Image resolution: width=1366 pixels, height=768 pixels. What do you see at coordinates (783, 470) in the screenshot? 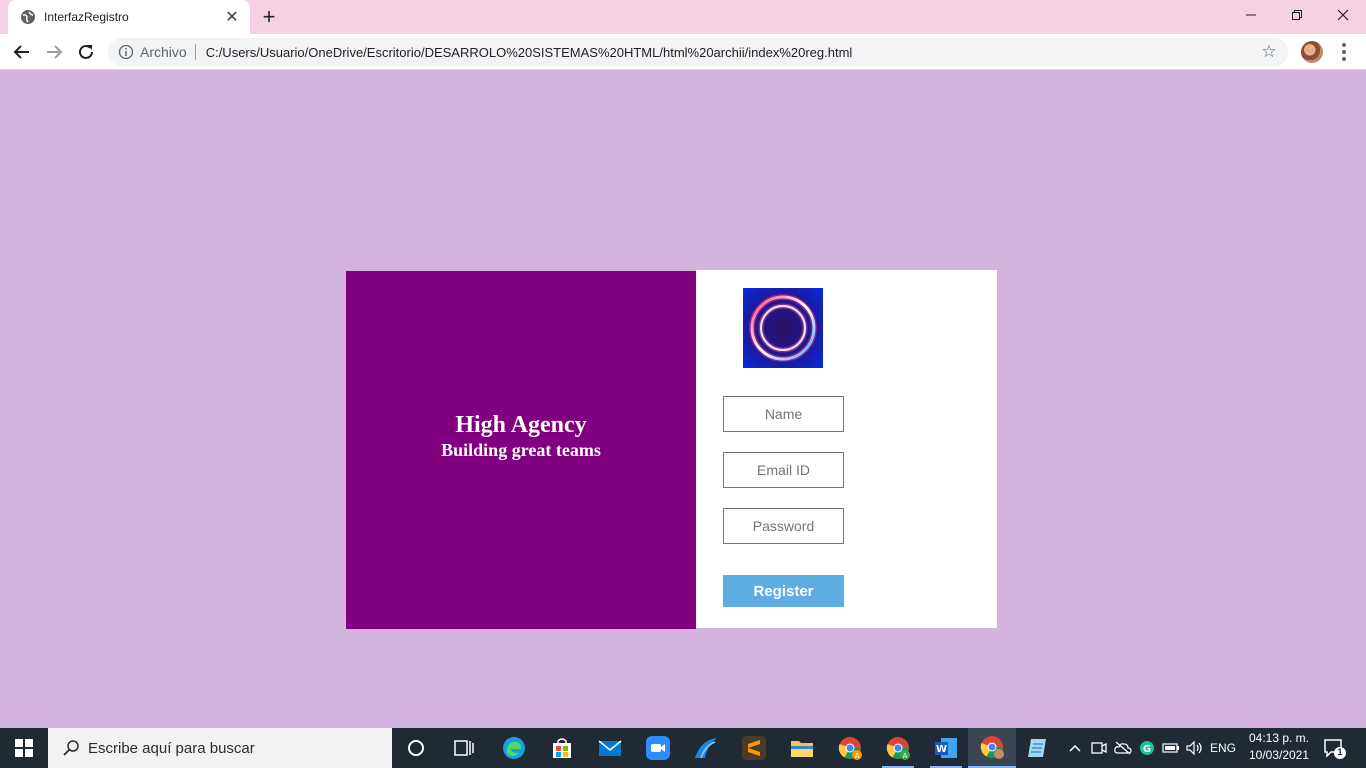
I see `email-input: Email ID` at bounding box center [783, 470].